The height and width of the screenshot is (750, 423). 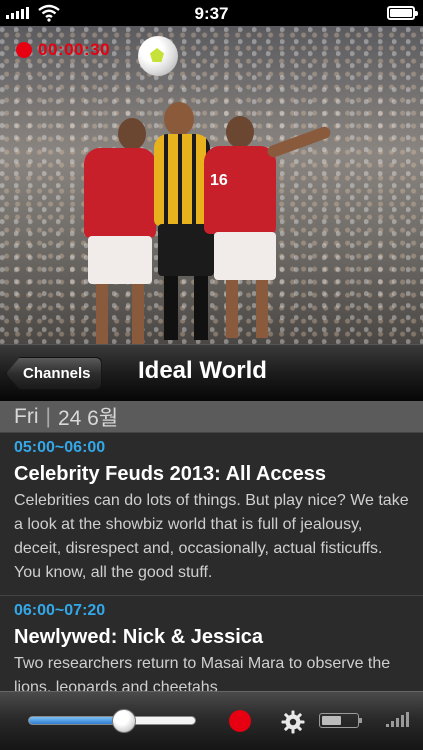 I want to click on status-time: 9:37, so click(x=211, y=13).